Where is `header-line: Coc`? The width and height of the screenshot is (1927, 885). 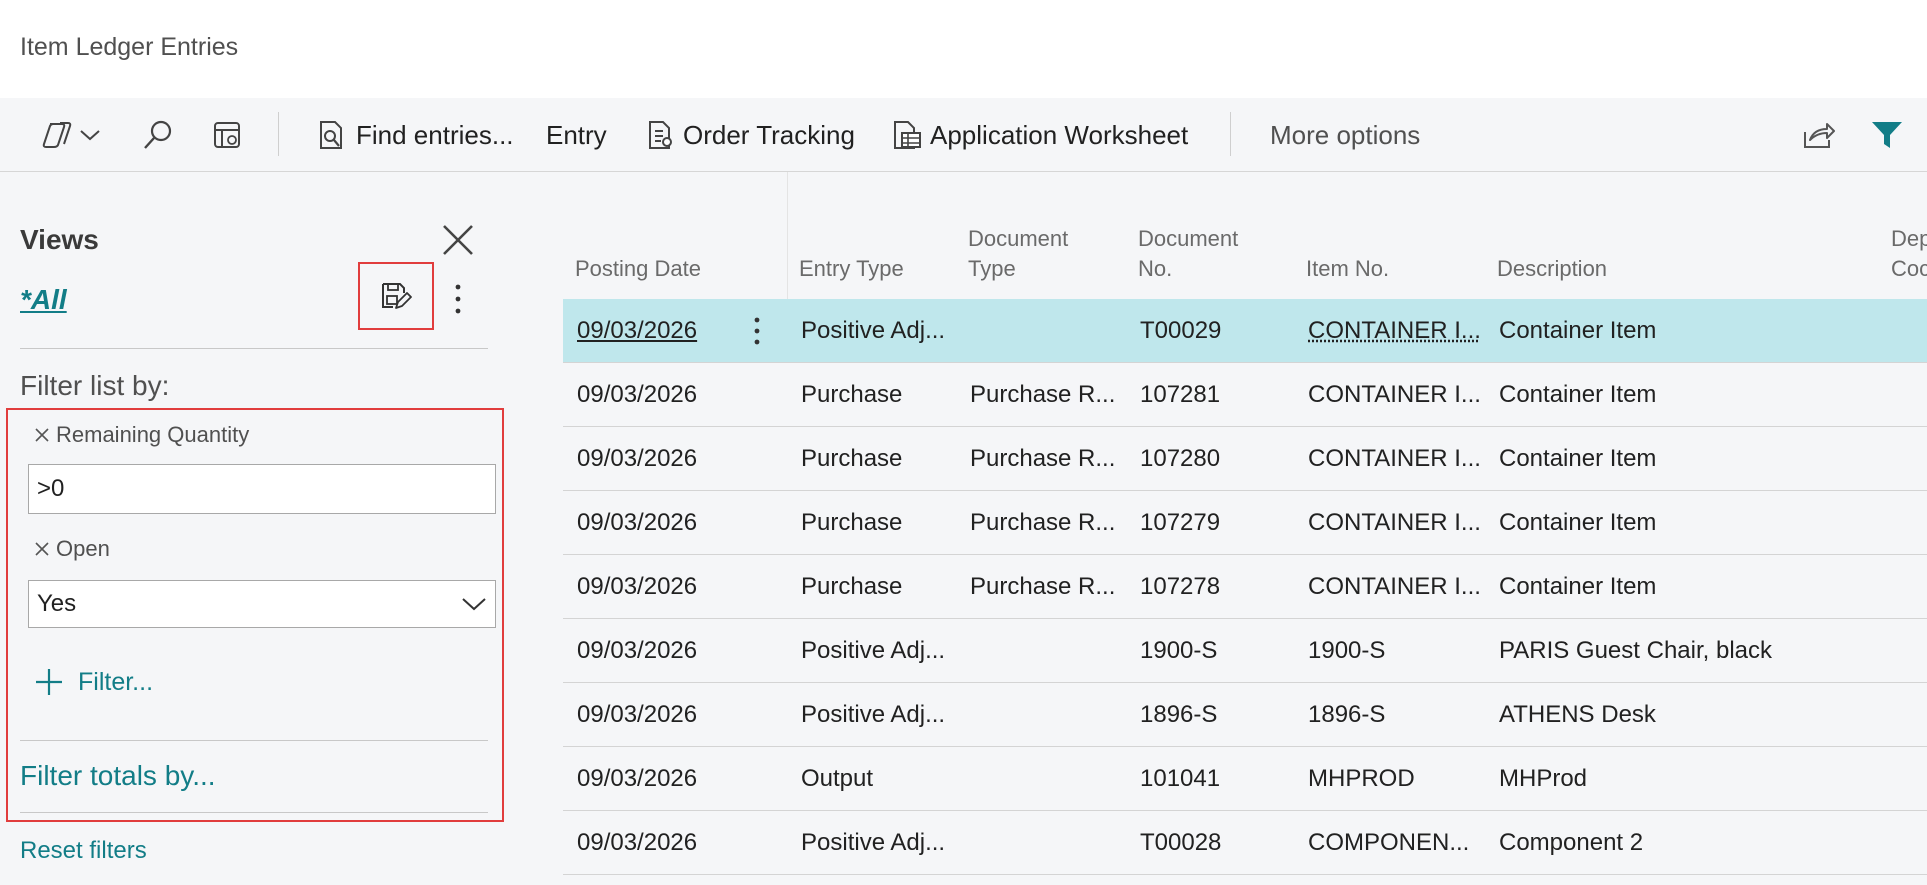
header-line: Coc is located at coordinates (1909, 268).